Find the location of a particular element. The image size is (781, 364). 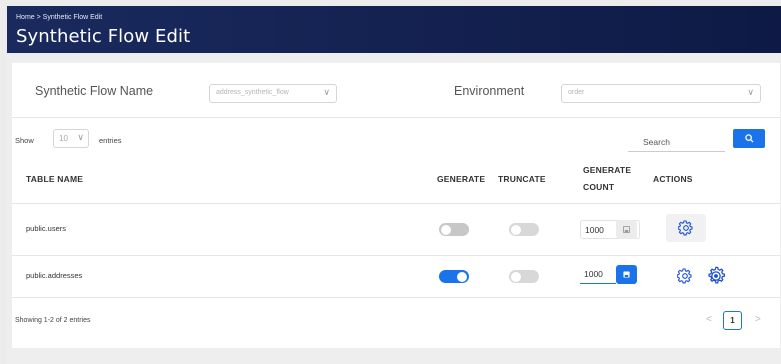

page-title: Synthetic Flow Edit is located at coordinates (103, 36).